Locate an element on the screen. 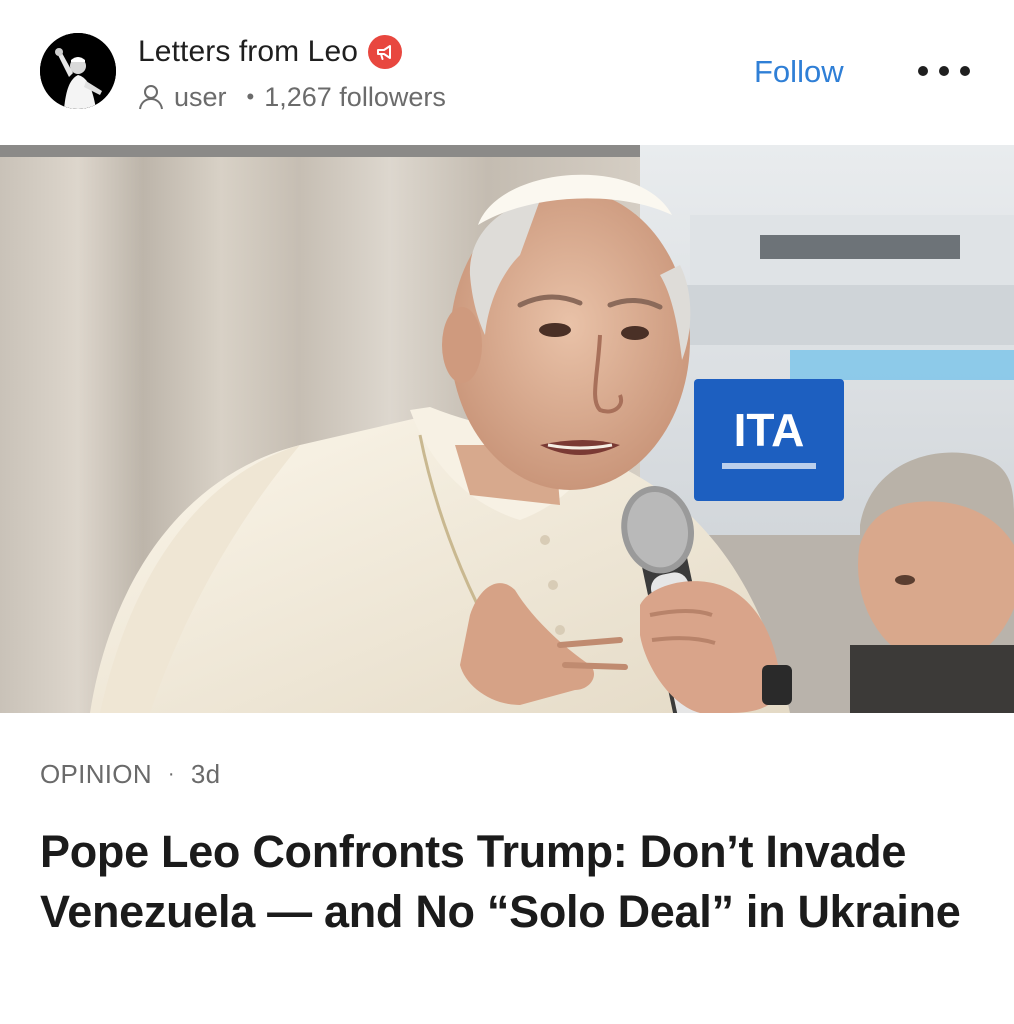 This screenshot has width=1014, height=1024. publication-avatar is located at coordinates (78, 71).